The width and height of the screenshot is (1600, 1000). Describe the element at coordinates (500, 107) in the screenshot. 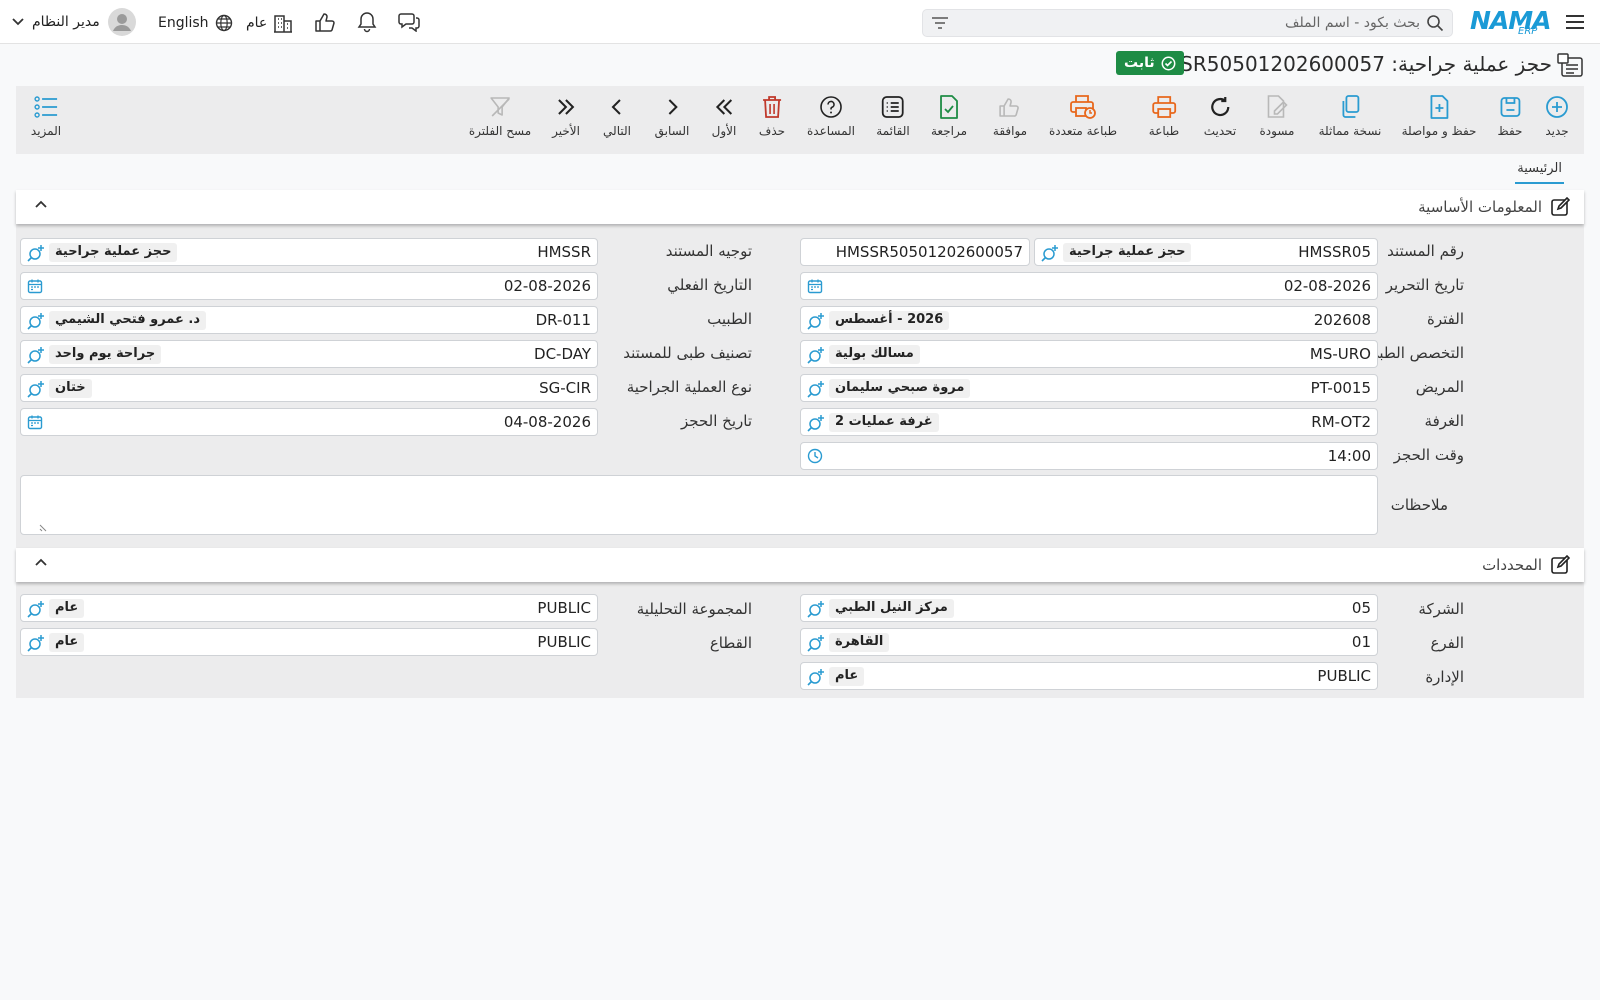

I see `filter-off-icon` at that location.